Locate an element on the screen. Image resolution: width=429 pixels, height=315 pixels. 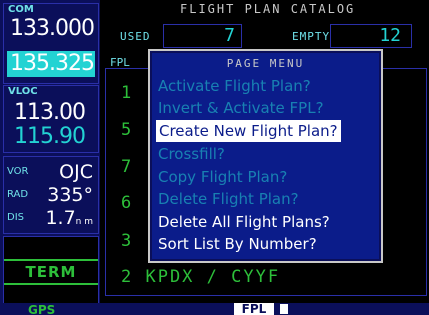
vor-row: VOR OJC is located at coordinates (51, 172).